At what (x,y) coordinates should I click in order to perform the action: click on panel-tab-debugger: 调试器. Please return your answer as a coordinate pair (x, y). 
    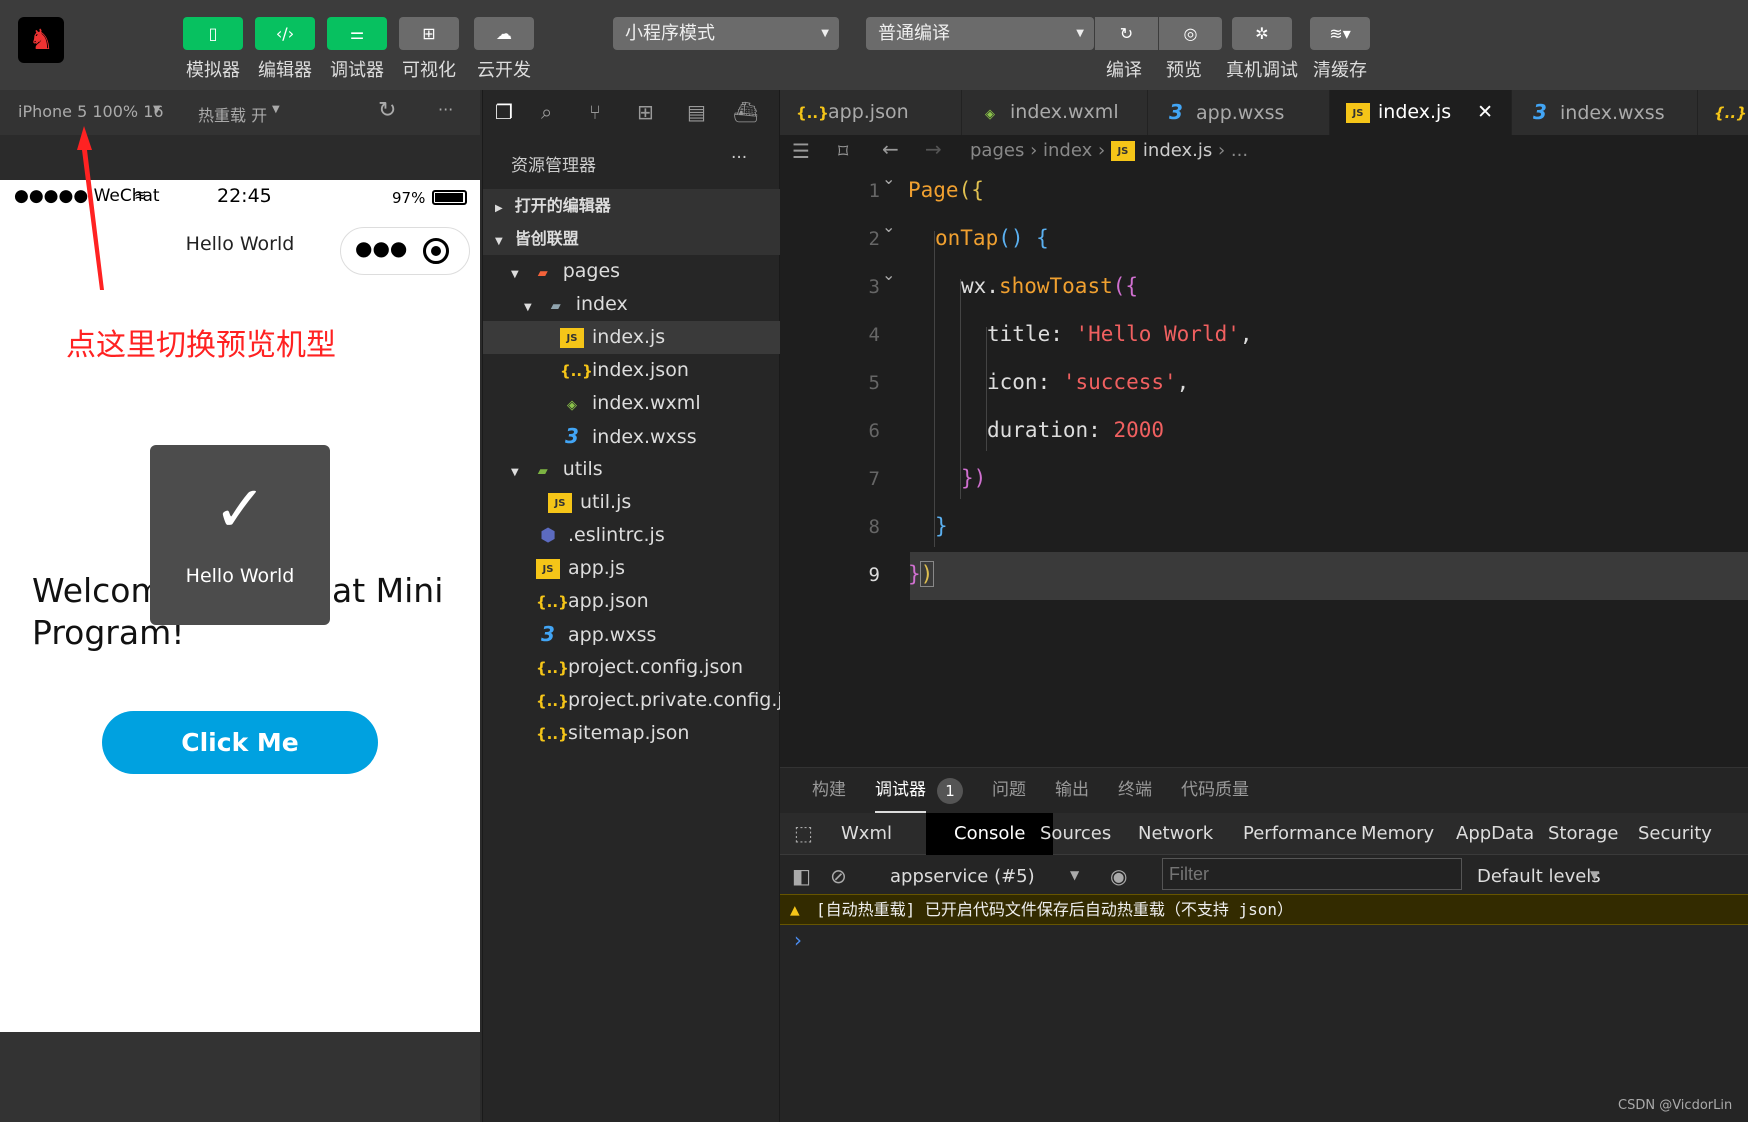
    Looking at the image, I should click on (900, 790).